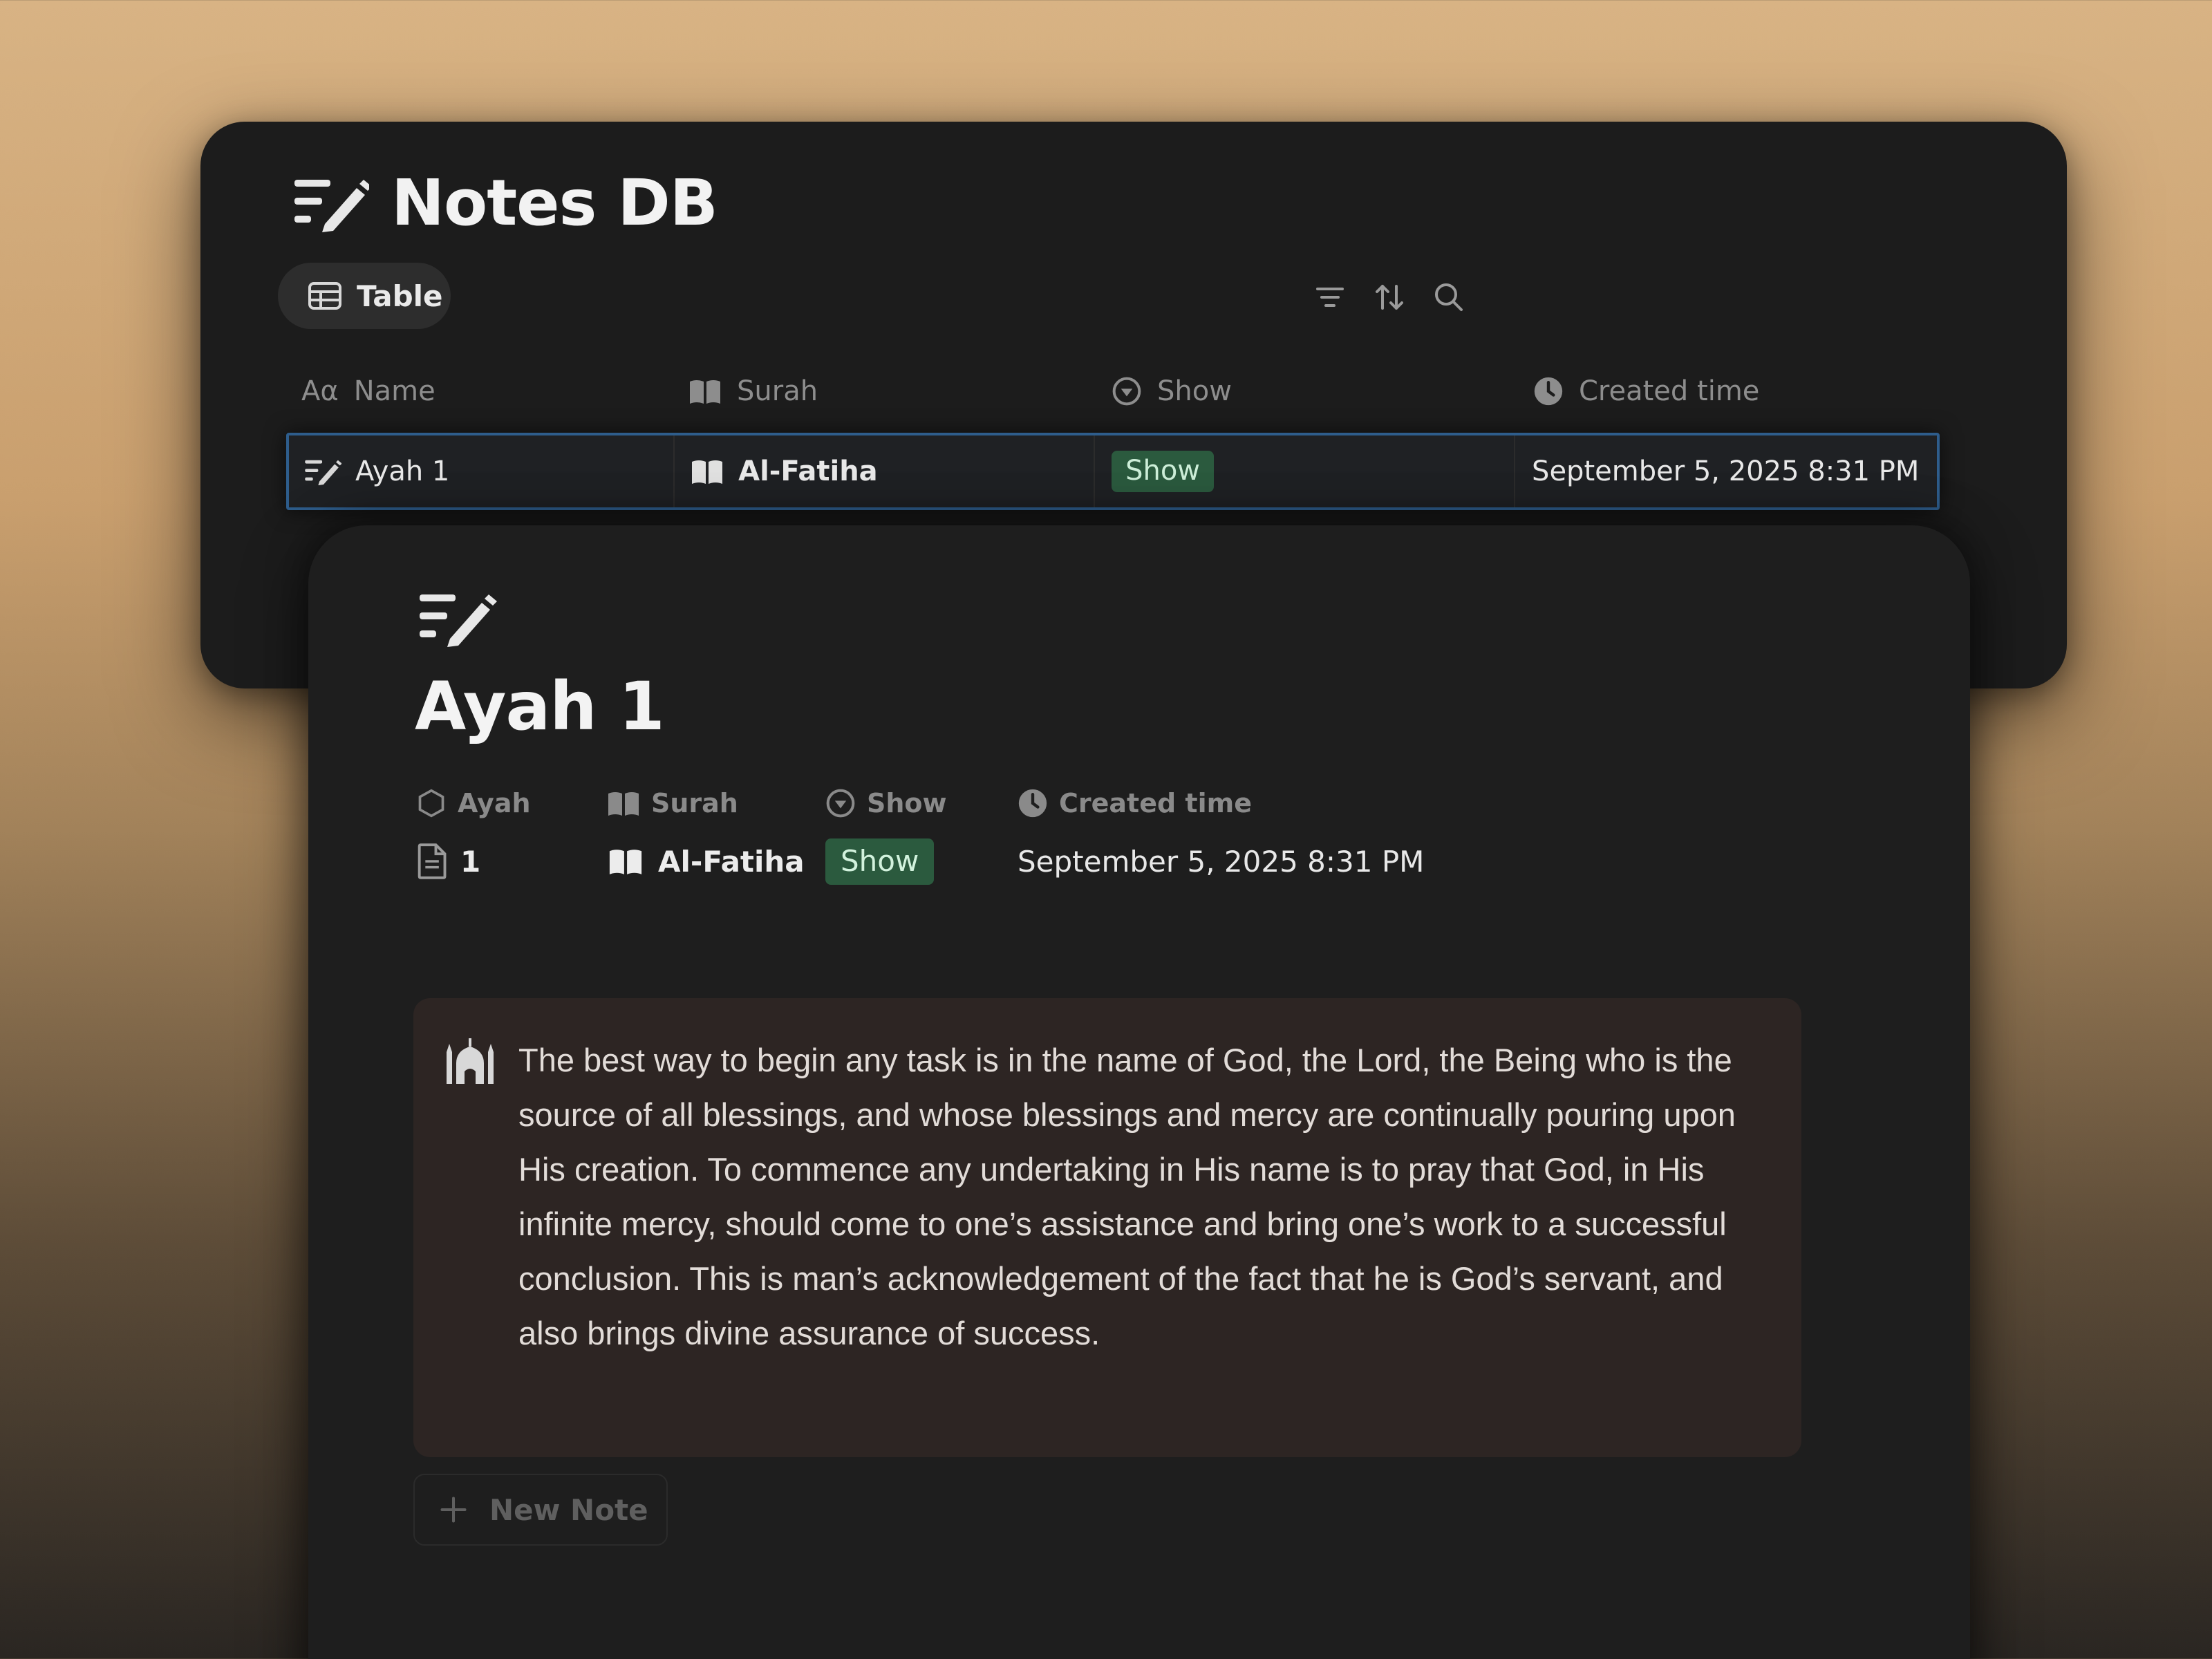 The image size is (2212, 1659). I want to click on db-toolbar, so click(1402, 297).